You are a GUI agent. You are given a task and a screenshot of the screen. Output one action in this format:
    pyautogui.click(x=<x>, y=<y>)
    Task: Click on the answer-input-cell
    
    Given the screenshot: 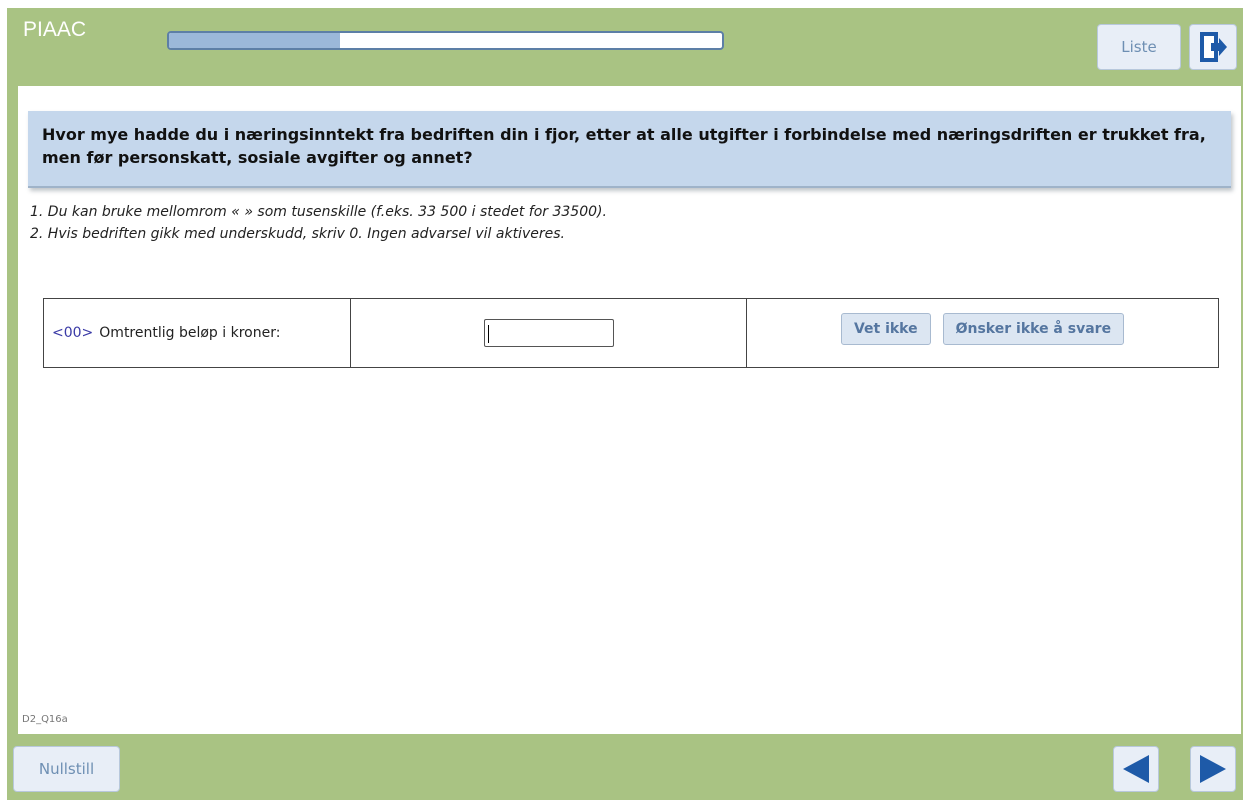 What is the action you would take?
    pyautogui.click(x=549, y=333)
    